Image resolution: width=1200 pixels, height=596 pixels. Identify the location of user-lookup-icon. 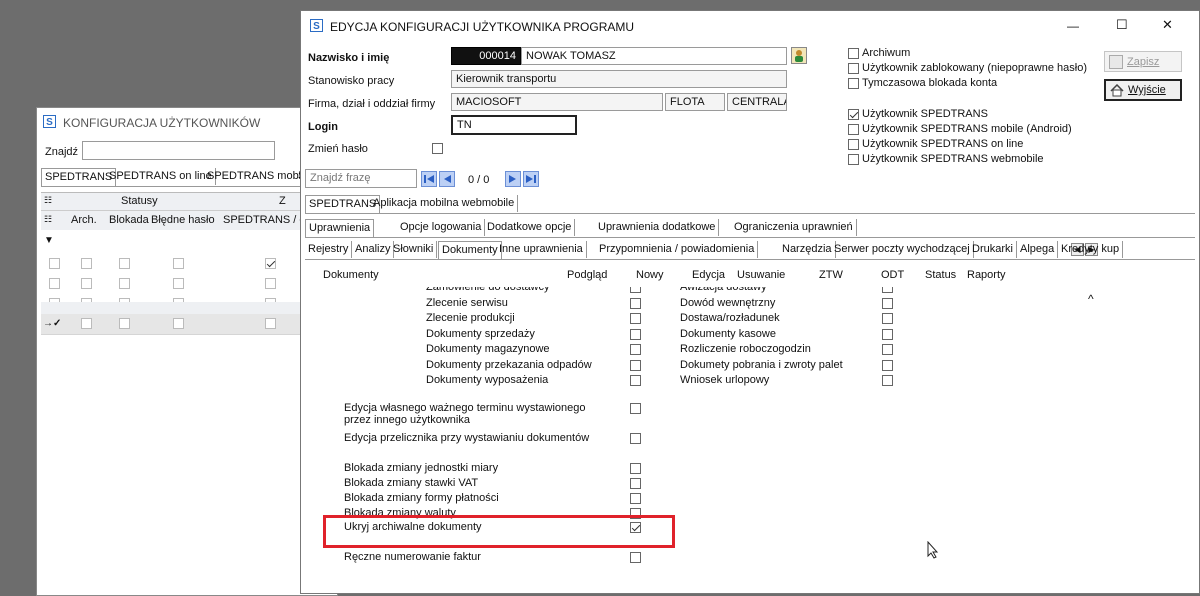
(799, 55).